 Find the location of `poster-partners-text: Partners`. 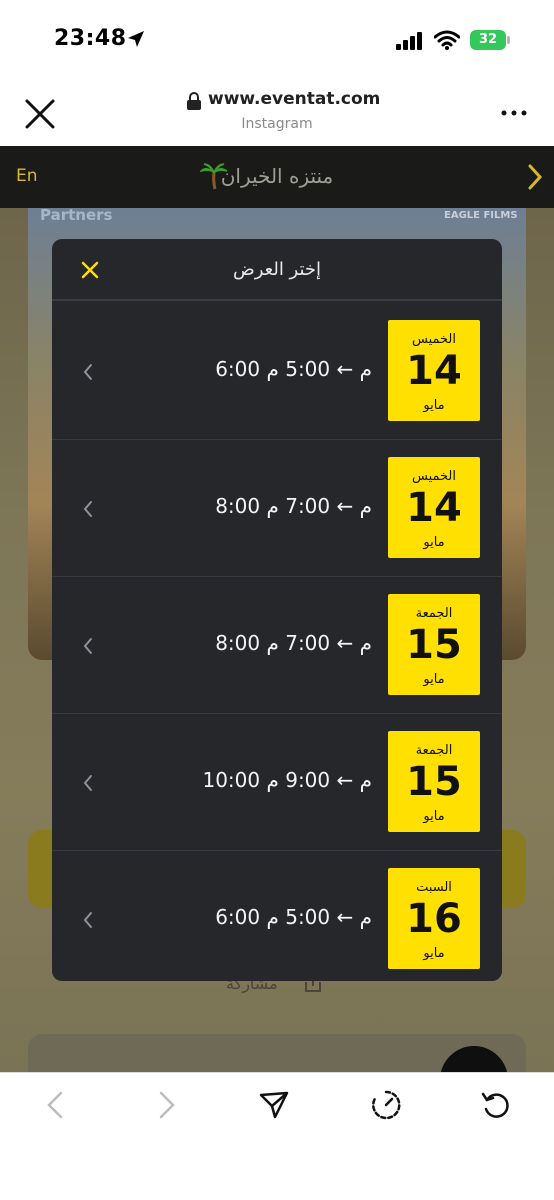

poster-partners-text: Partners is located at coordinates (76, 215).